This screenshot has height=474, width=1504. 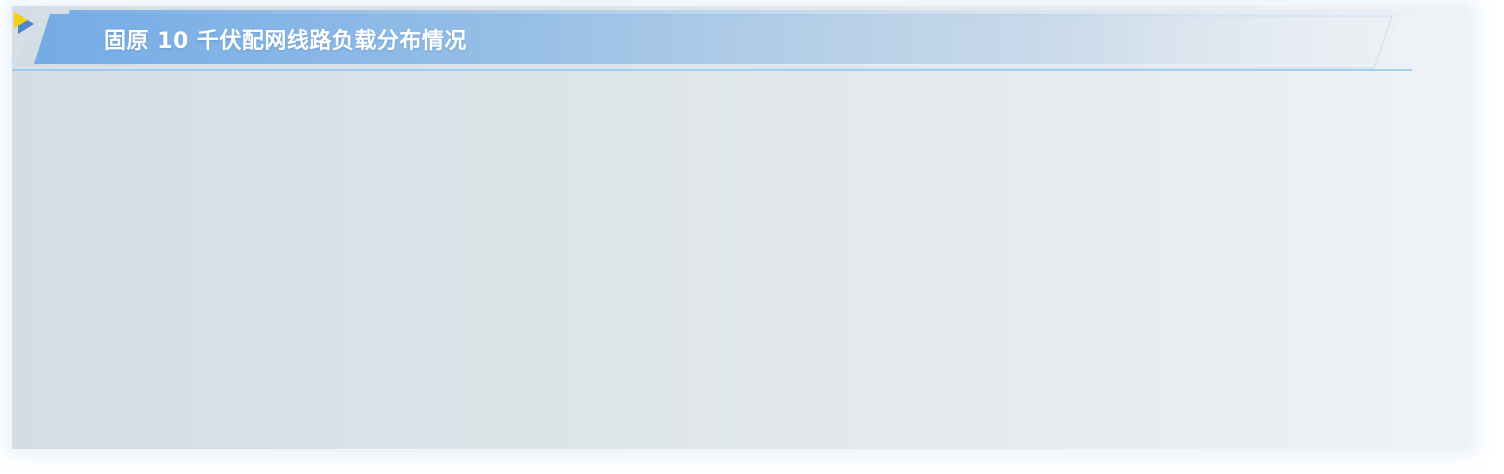 What do you see at coordinates (712, 41) in the screenshot?
I see `panel-header: 固原 10 千伏配网线路负载分布情况` at bounding box center [712, 41].